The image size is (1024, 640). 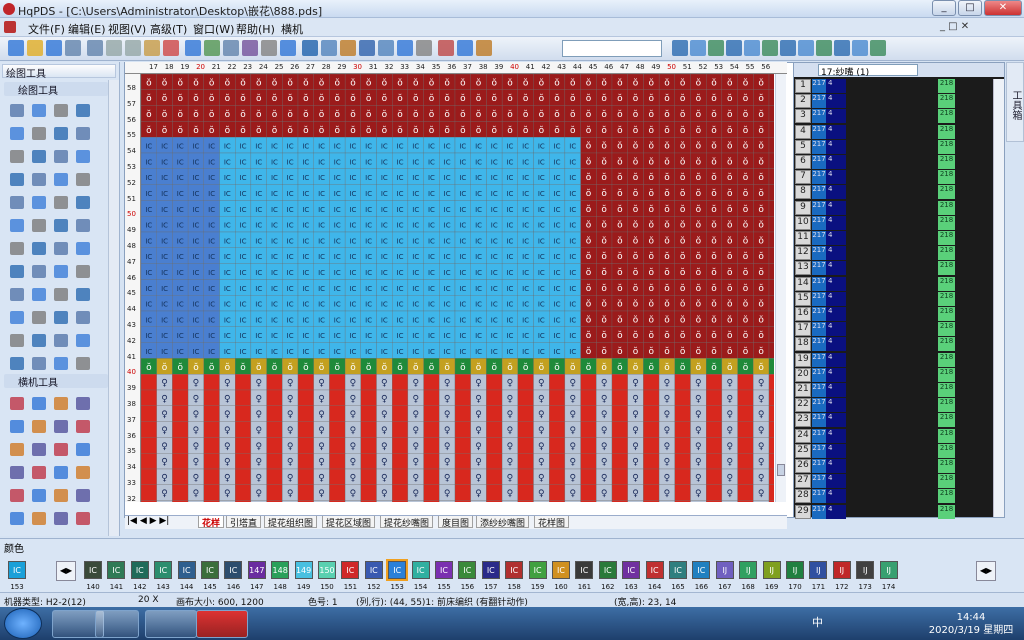 I want to click on toolbox-side-tab: 工具箱, so click(x=1015, y=102).